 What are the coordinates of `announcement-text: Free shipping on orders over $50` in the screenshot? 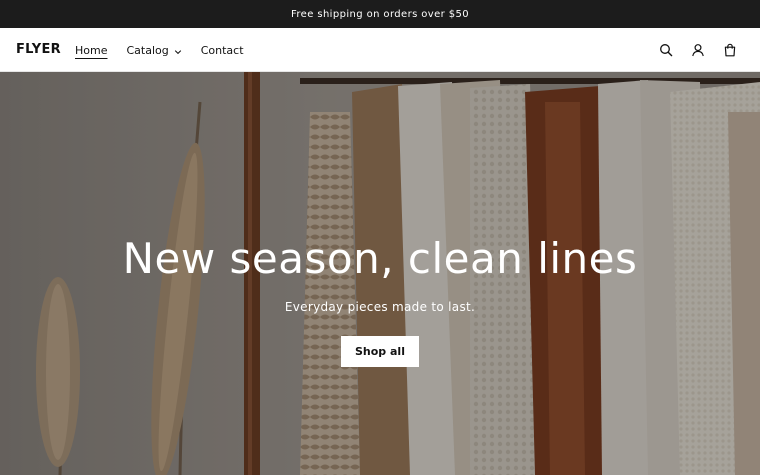 It's located at (380, 14).